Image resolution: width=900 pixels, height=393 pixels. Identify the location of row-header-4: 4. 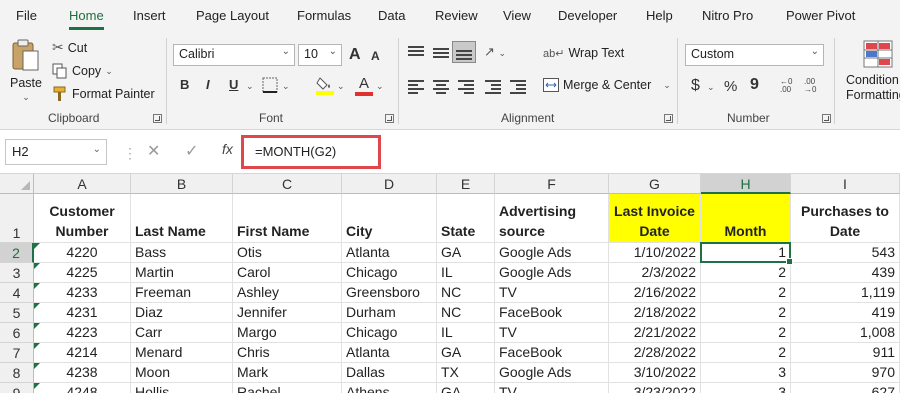
(17, 293).